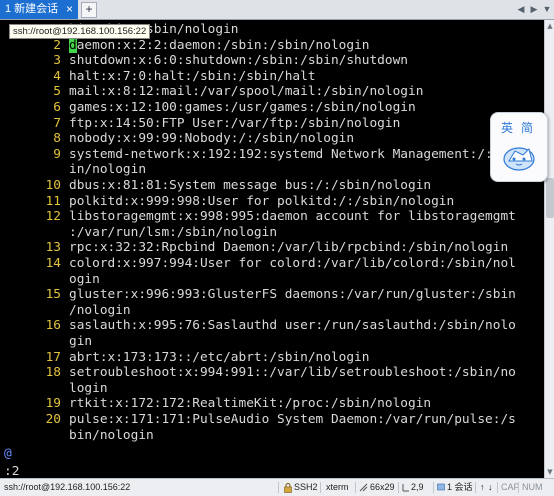 The width and height of the screenshot is (554, 496). What do you see at coordinates (550, 26) in the screenshot?
I see `scroll-up-icon: ▲` at bounding box center [550, 26].